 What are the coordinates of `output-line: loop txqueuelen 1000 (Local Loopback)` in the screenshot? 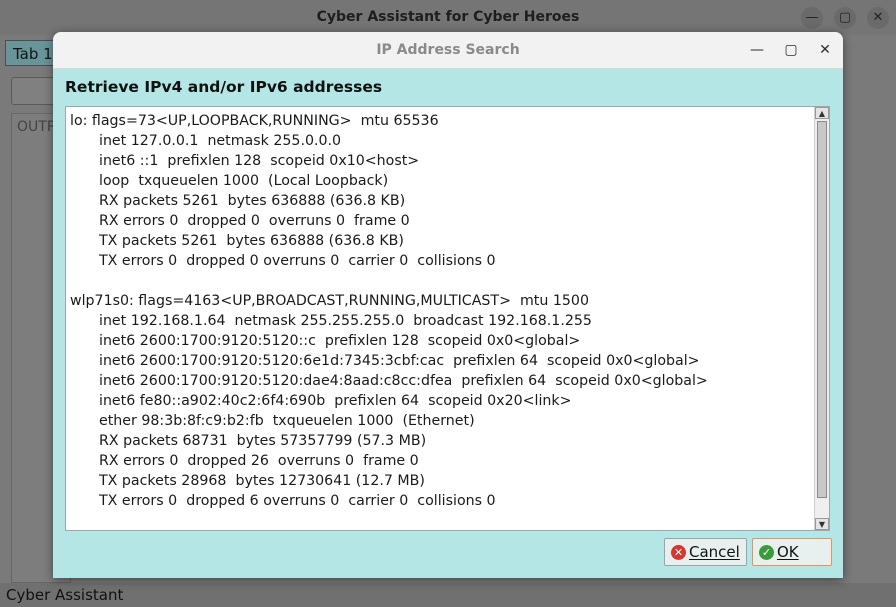 It's located at (244, 181).